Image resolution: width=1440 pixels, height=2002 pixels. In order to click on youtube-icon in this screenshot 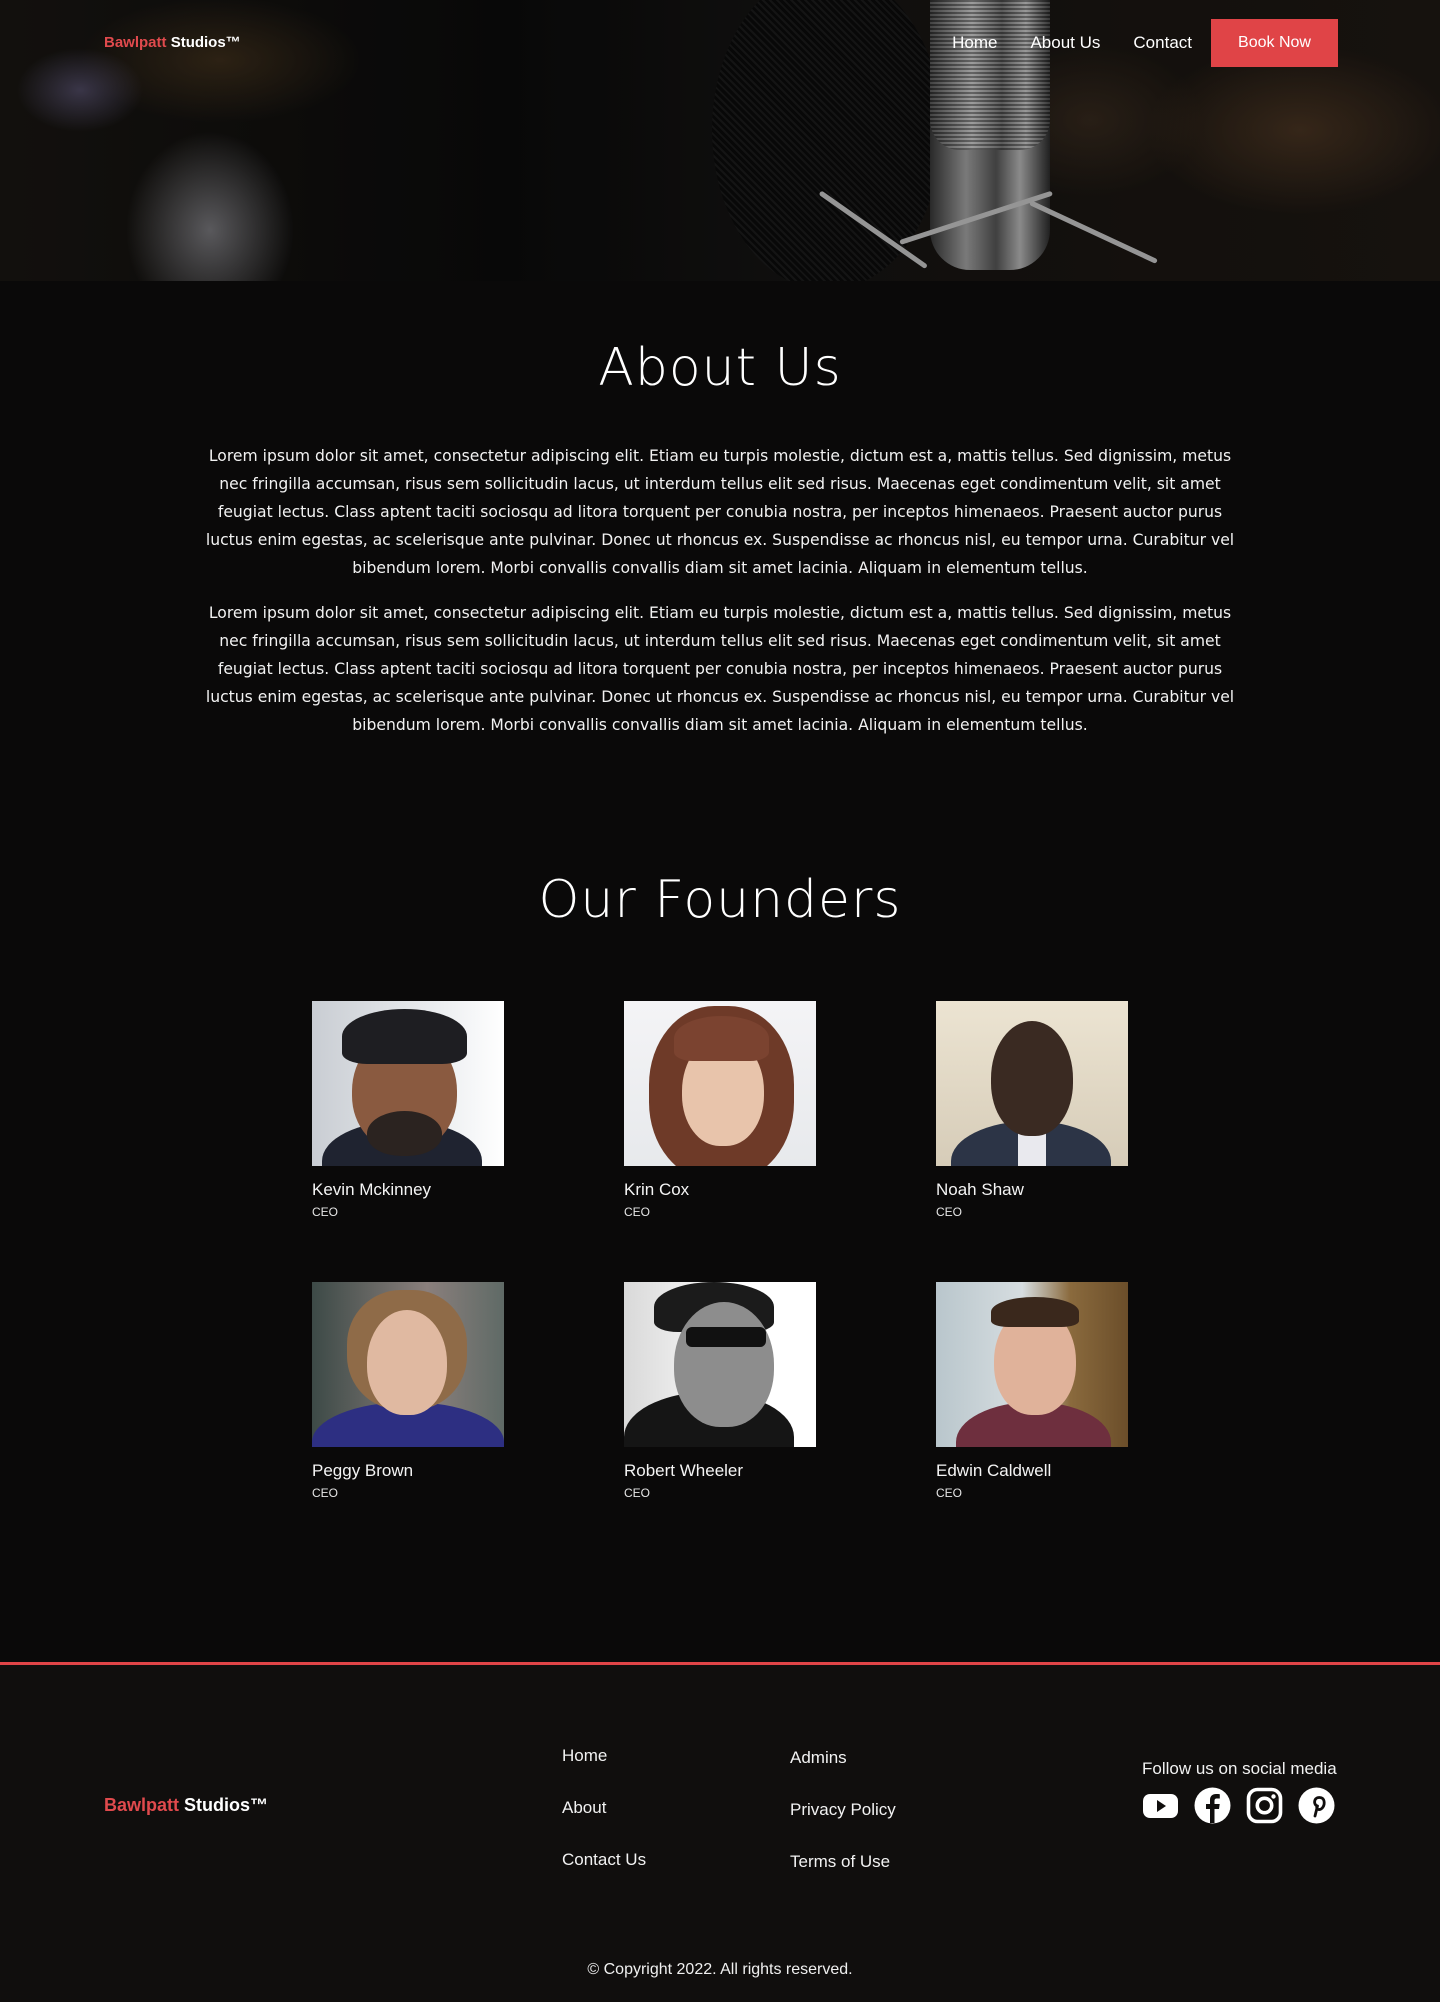, I will do `click(1160, 1805)`.